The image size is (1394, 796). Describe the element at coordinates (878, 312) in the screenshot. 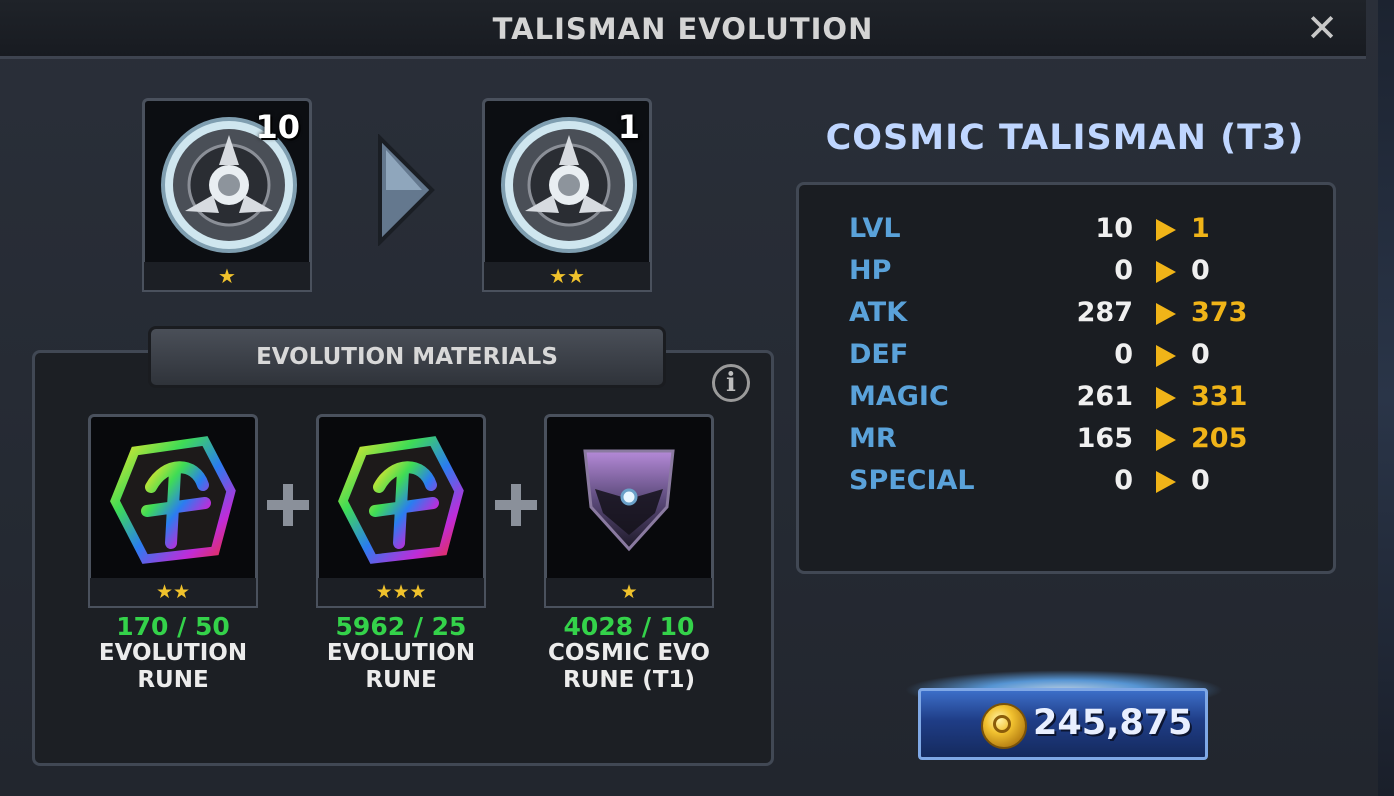

I see `stat-name: ATK` at that location.